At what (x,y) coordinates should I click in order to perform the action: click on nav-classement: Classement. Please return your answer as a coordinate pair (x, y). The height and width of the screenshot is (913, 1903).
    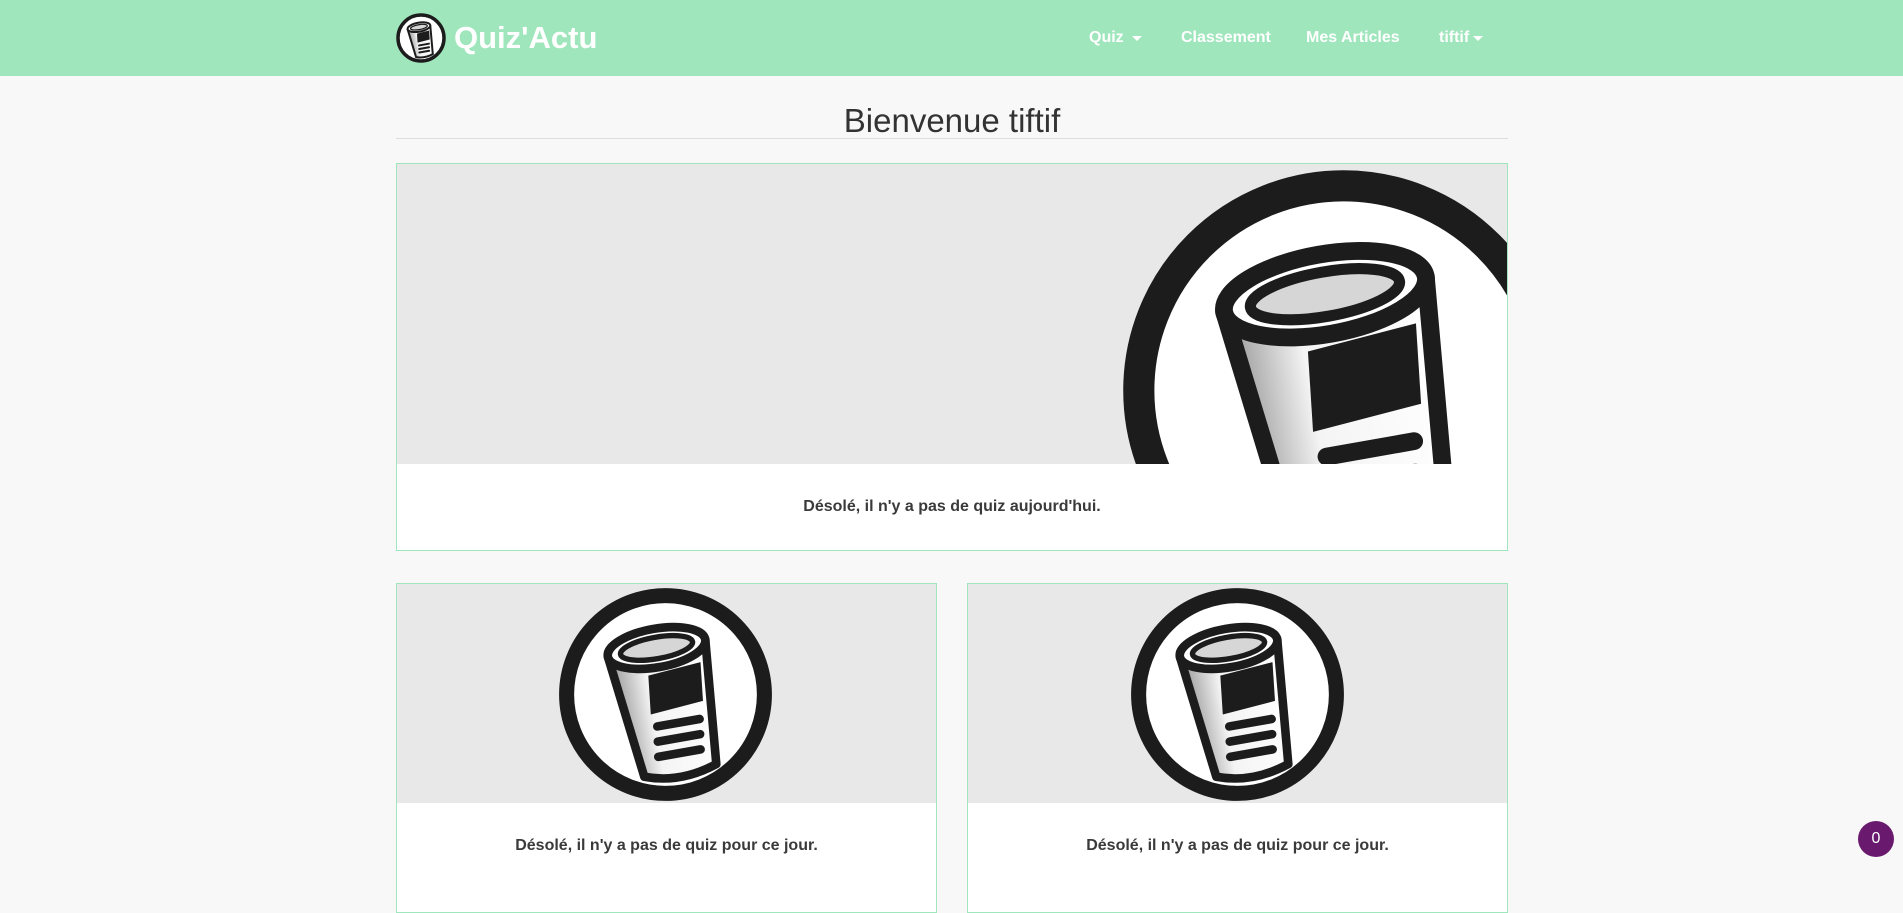
    Looking at the image, I should click on (1226, 38).